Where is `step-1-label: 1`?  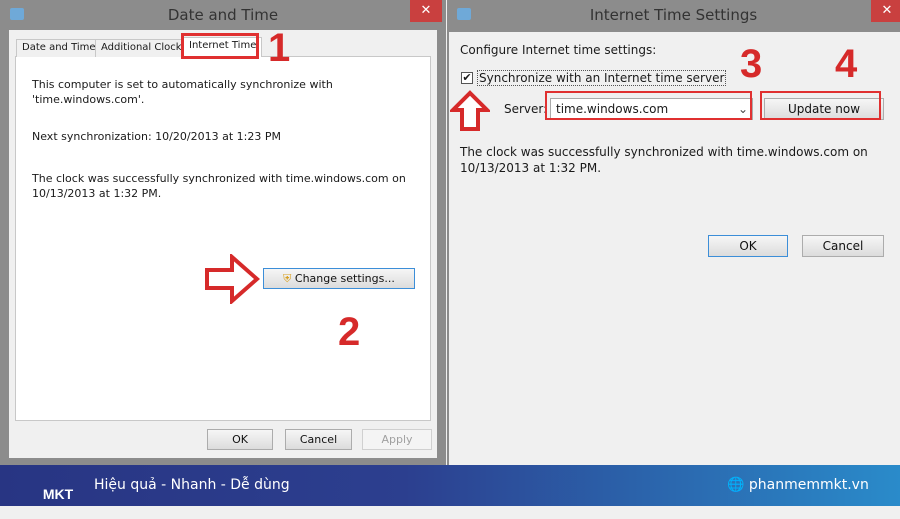 step-1-label: 1 is located at coordinates (279, 48).